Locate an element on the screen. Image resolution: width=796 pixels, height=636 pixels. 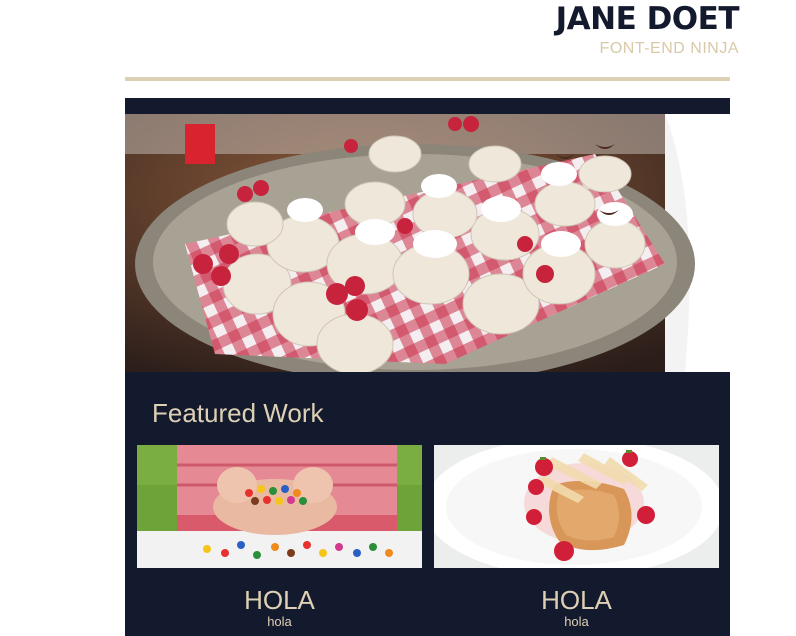
candy-image is located at coordinates (279, 506).